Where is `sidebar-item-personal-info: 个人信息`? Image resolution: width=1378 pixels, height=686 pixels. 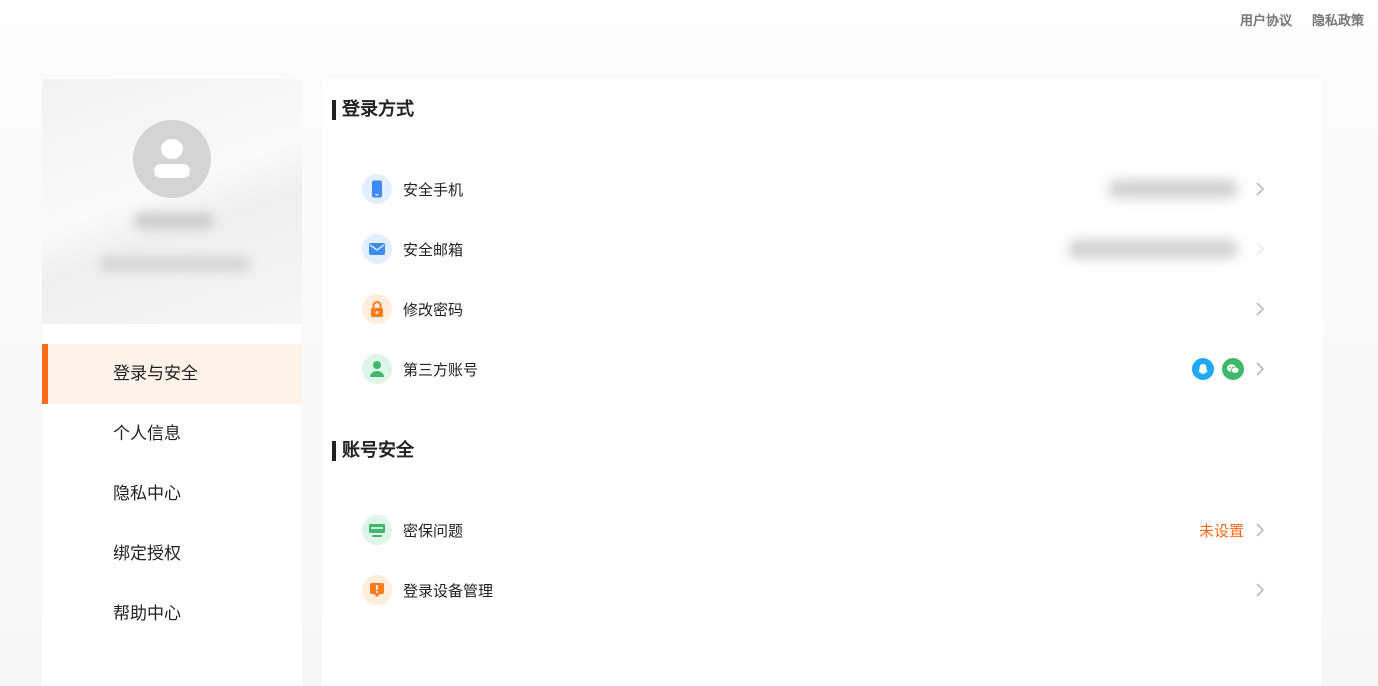
sidebar-item-personal-info: 个人信息 is located at coordinates (172, 434).